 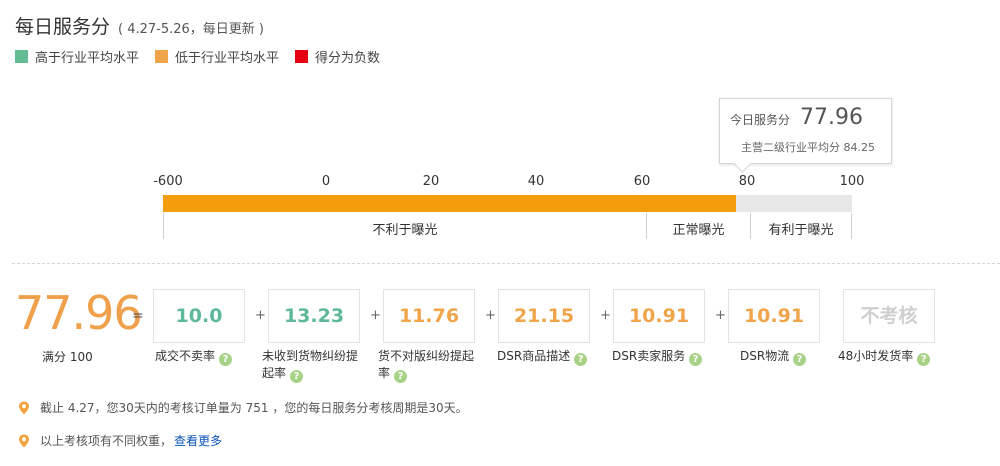 What do you see at coordinates (384, 373) in the screenshot?
I see `component-label-text: 率` at bounding box center [384, 373].